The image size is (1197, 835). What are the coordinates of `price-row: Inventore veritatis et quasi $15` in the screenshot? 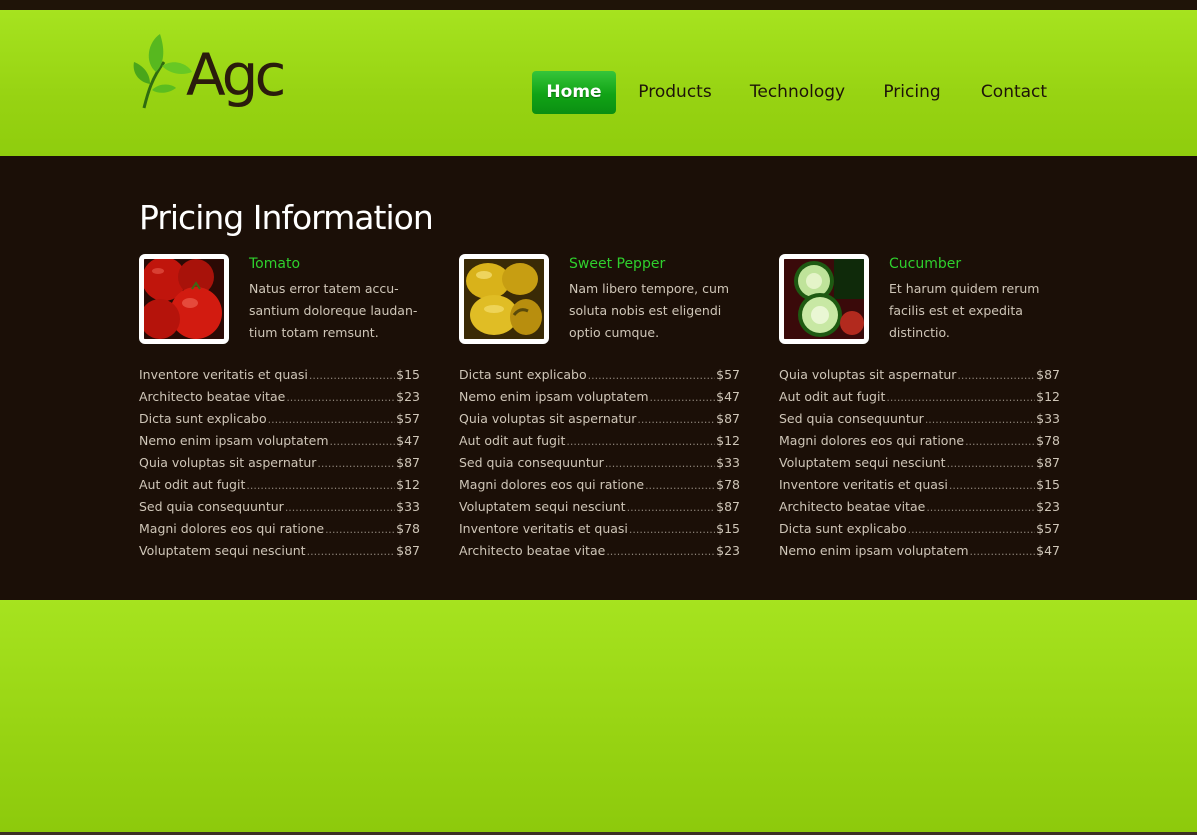 It's located at (279, 375).